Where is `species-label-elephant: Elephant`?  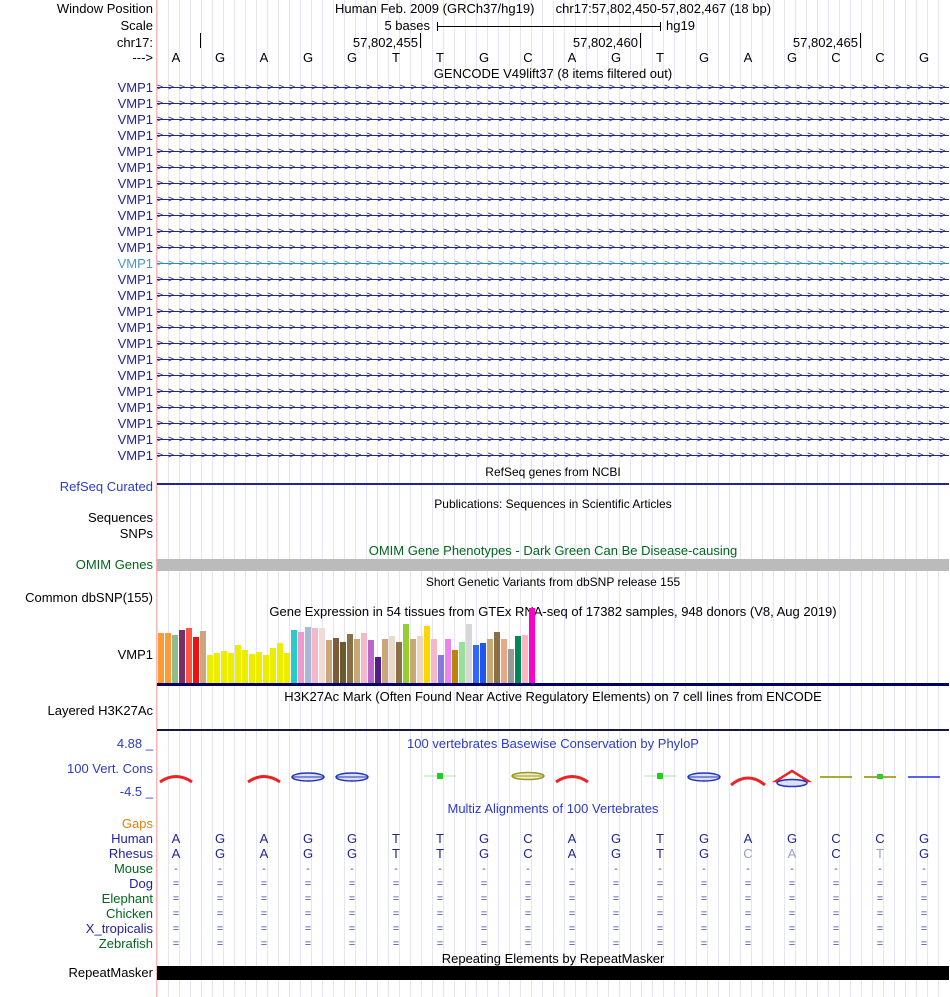 species-label-elephant: Elephant is located at coordinates (76, 899).